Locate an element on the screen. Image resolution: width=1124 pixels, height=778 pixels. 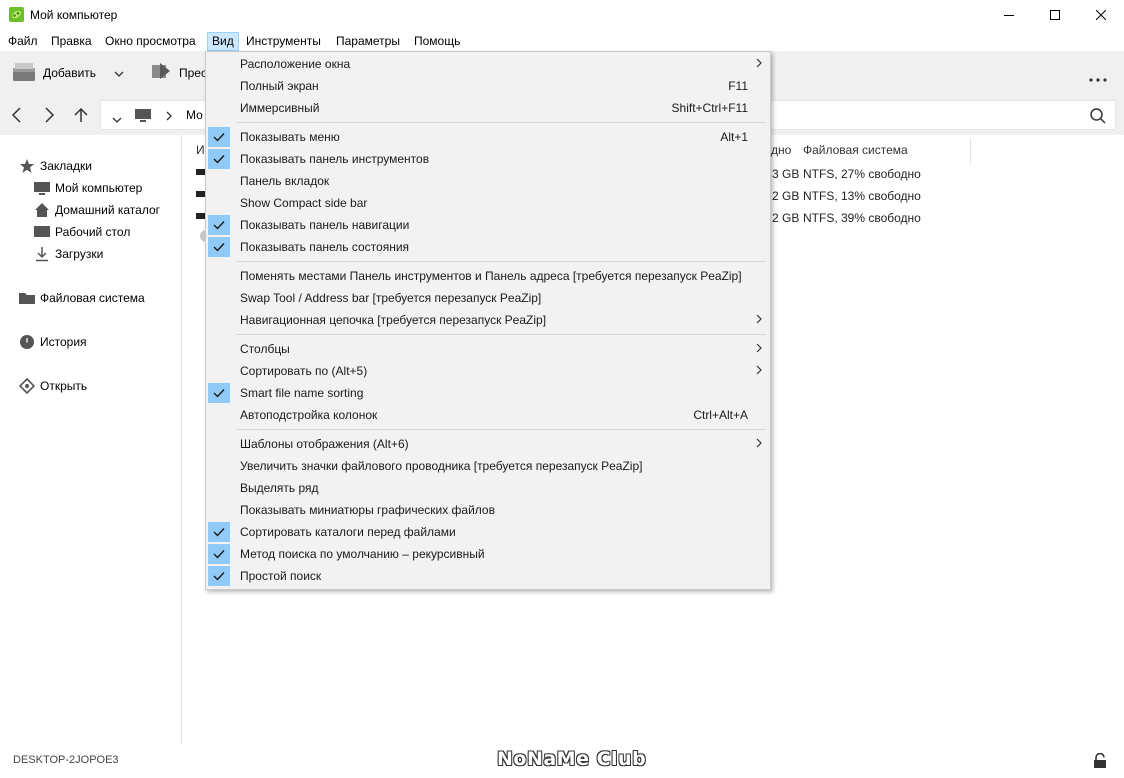
column-header-free: дно is located at coordinates (781, 150).